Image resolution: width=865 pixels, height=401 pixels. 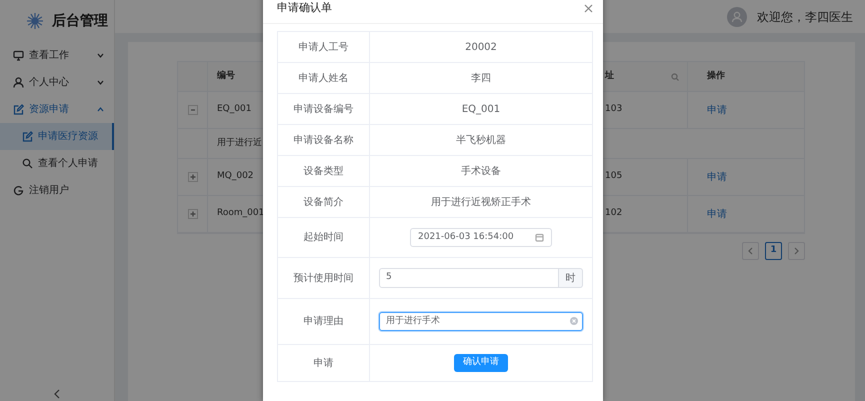 I want to click on detail-text: 用于进行近, so click(x=239, y=143).